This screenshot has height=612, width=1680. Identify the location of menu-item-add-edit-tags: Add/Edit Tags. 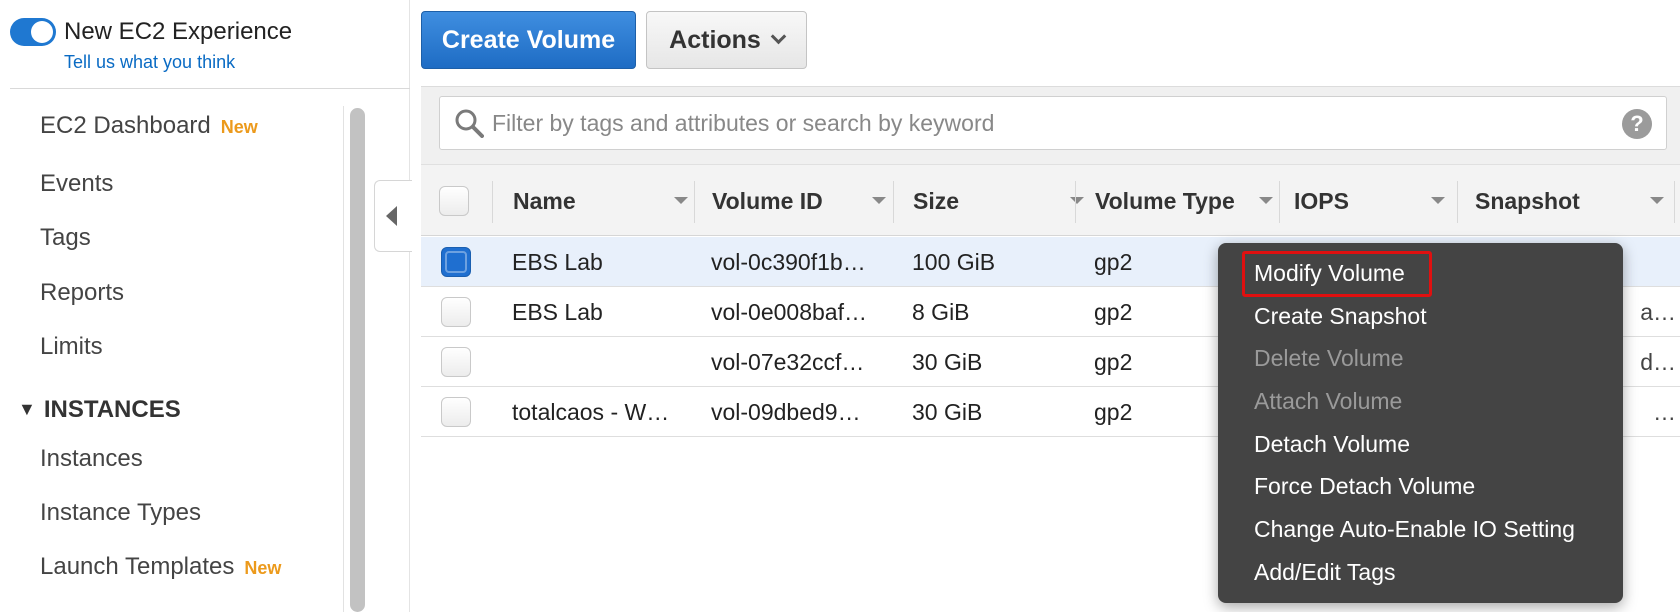
(1325, 572).